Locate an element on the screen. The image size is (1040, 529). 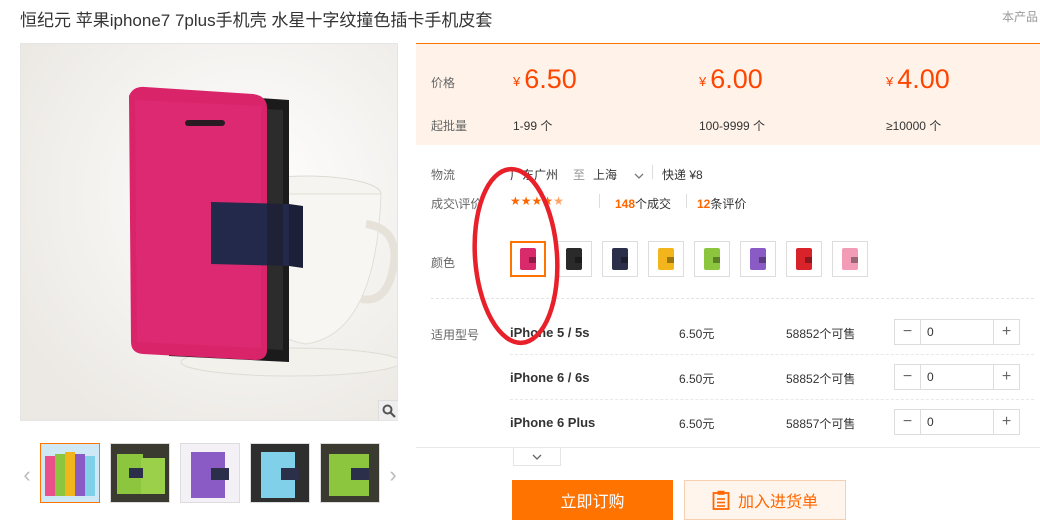
zoom-button is located at coordinates (388, 410).